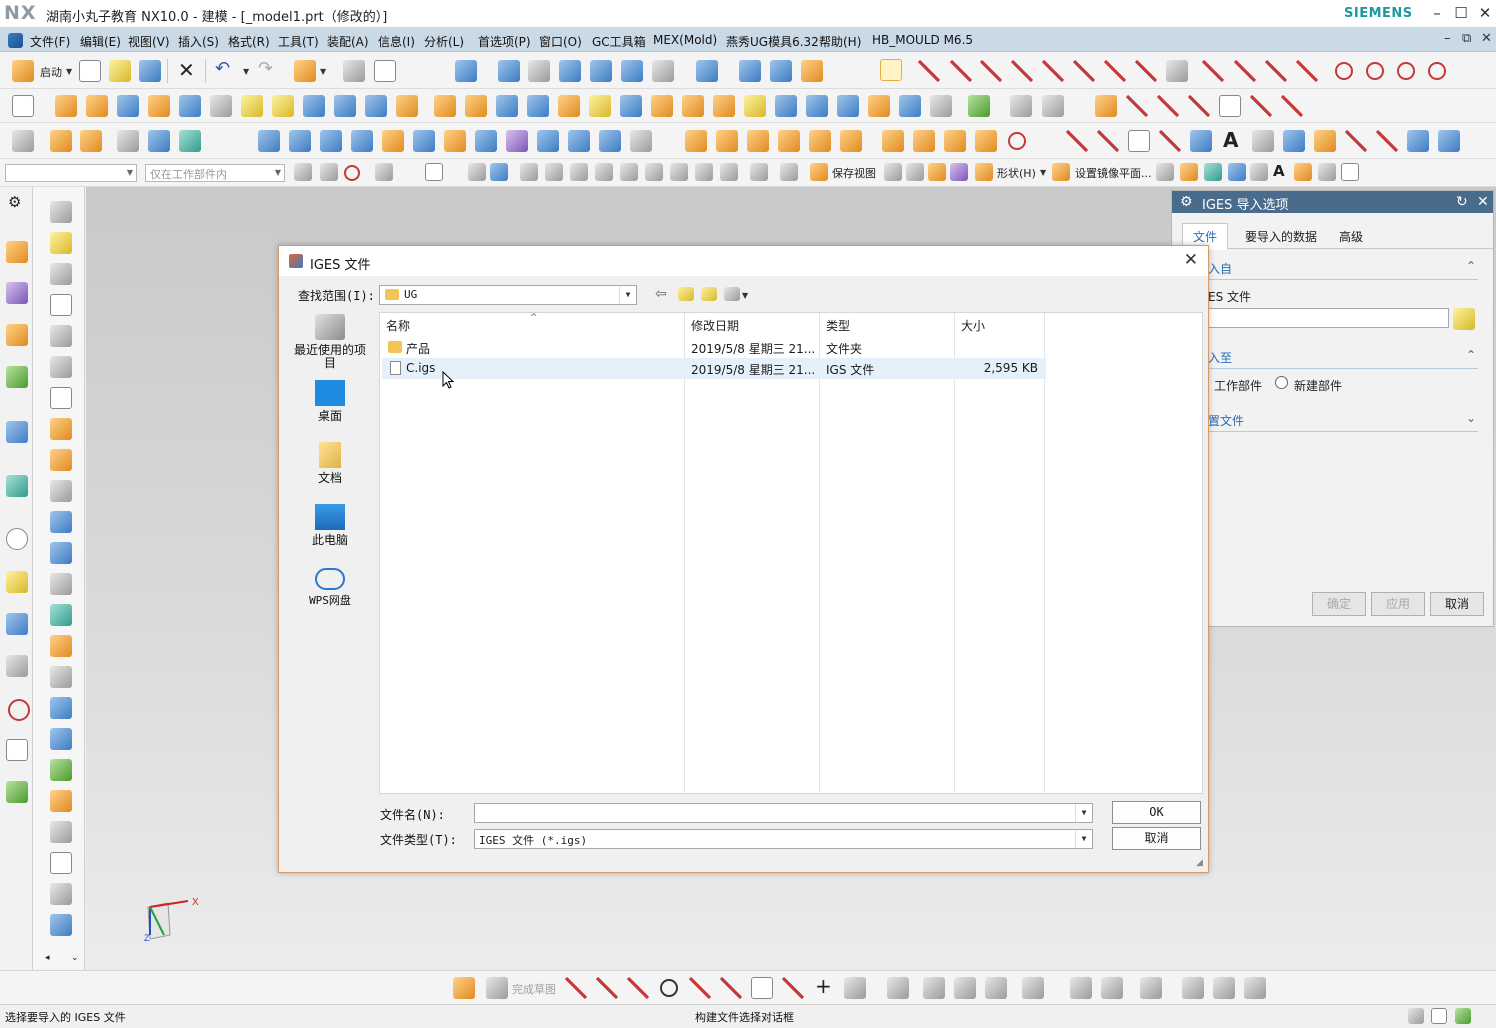 The image size is (1496, 1028). What do you see at coordinates (538, 106) in the screenshot?
I see `split-body-icon` at bounding box center [538, 106].